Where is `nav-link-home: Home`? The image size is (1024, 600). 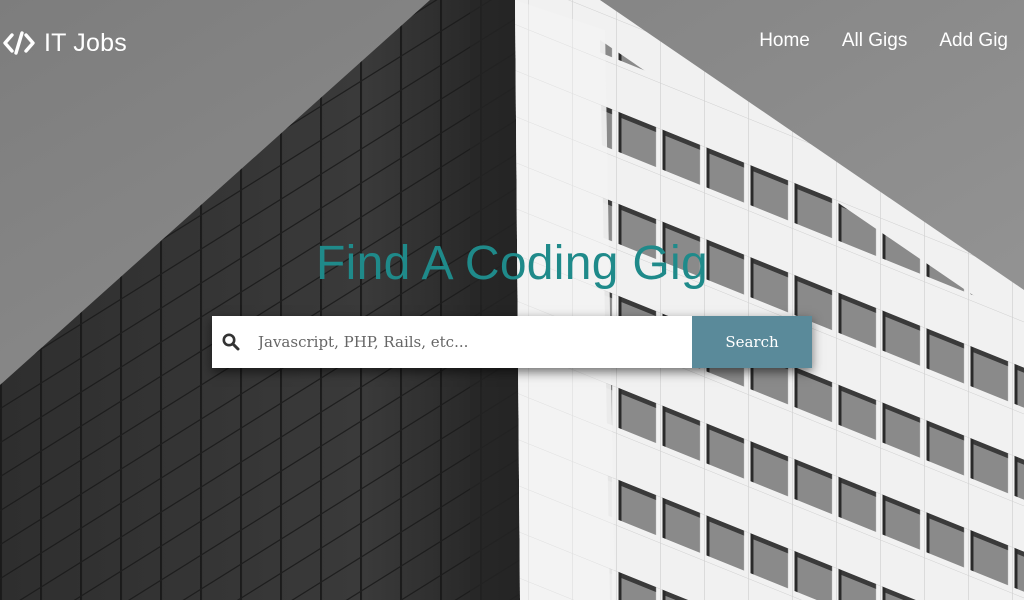
nav-link-home: Home is located at coordinates (784, 41).